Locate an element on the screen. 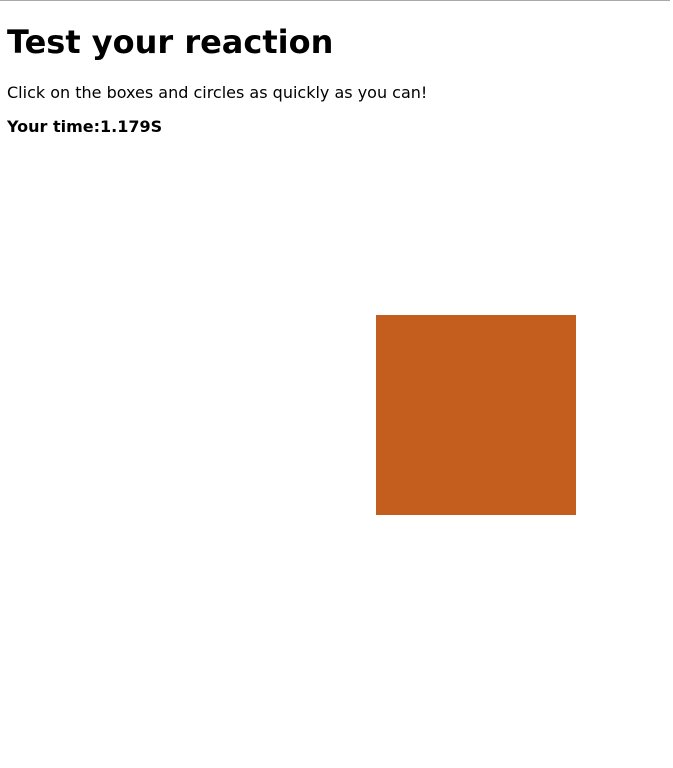 The width and height of the screenshot is (673, 768). top-border is located at coordinates (335, 0).